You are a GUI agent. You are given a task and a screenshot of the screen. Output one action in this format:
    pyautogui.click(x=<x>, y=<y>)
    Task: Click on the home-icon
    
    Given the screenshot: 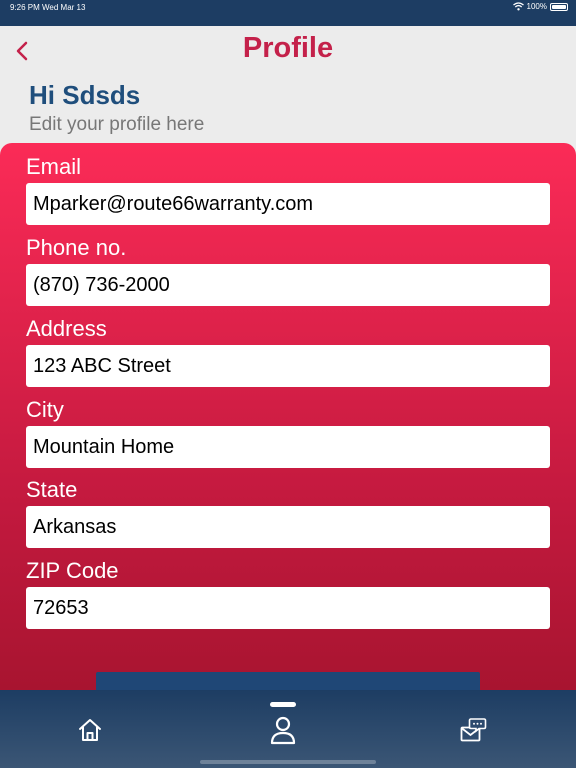 What is the action you would take?
    pyautogui.click(x=90, y=730)
    